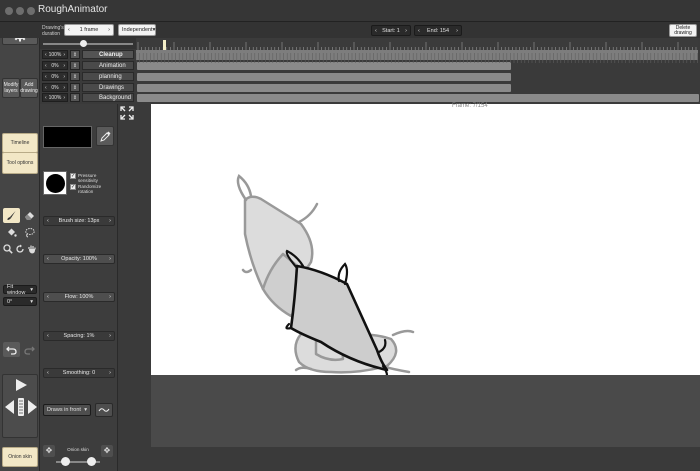  Describe the element at coordinates (65, 461) in the screenshot. I see `onion-back-handle` at that location.